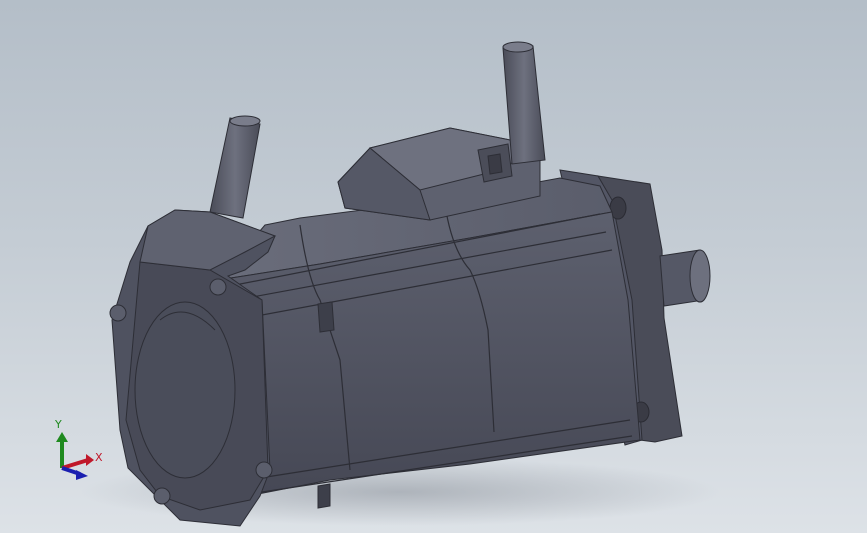 The height and width of the screenshot is (533, 867). What do you see at coordinates (685, 278) in the screenshot?
I see `output-shaft` at bounding box center [685, 278].